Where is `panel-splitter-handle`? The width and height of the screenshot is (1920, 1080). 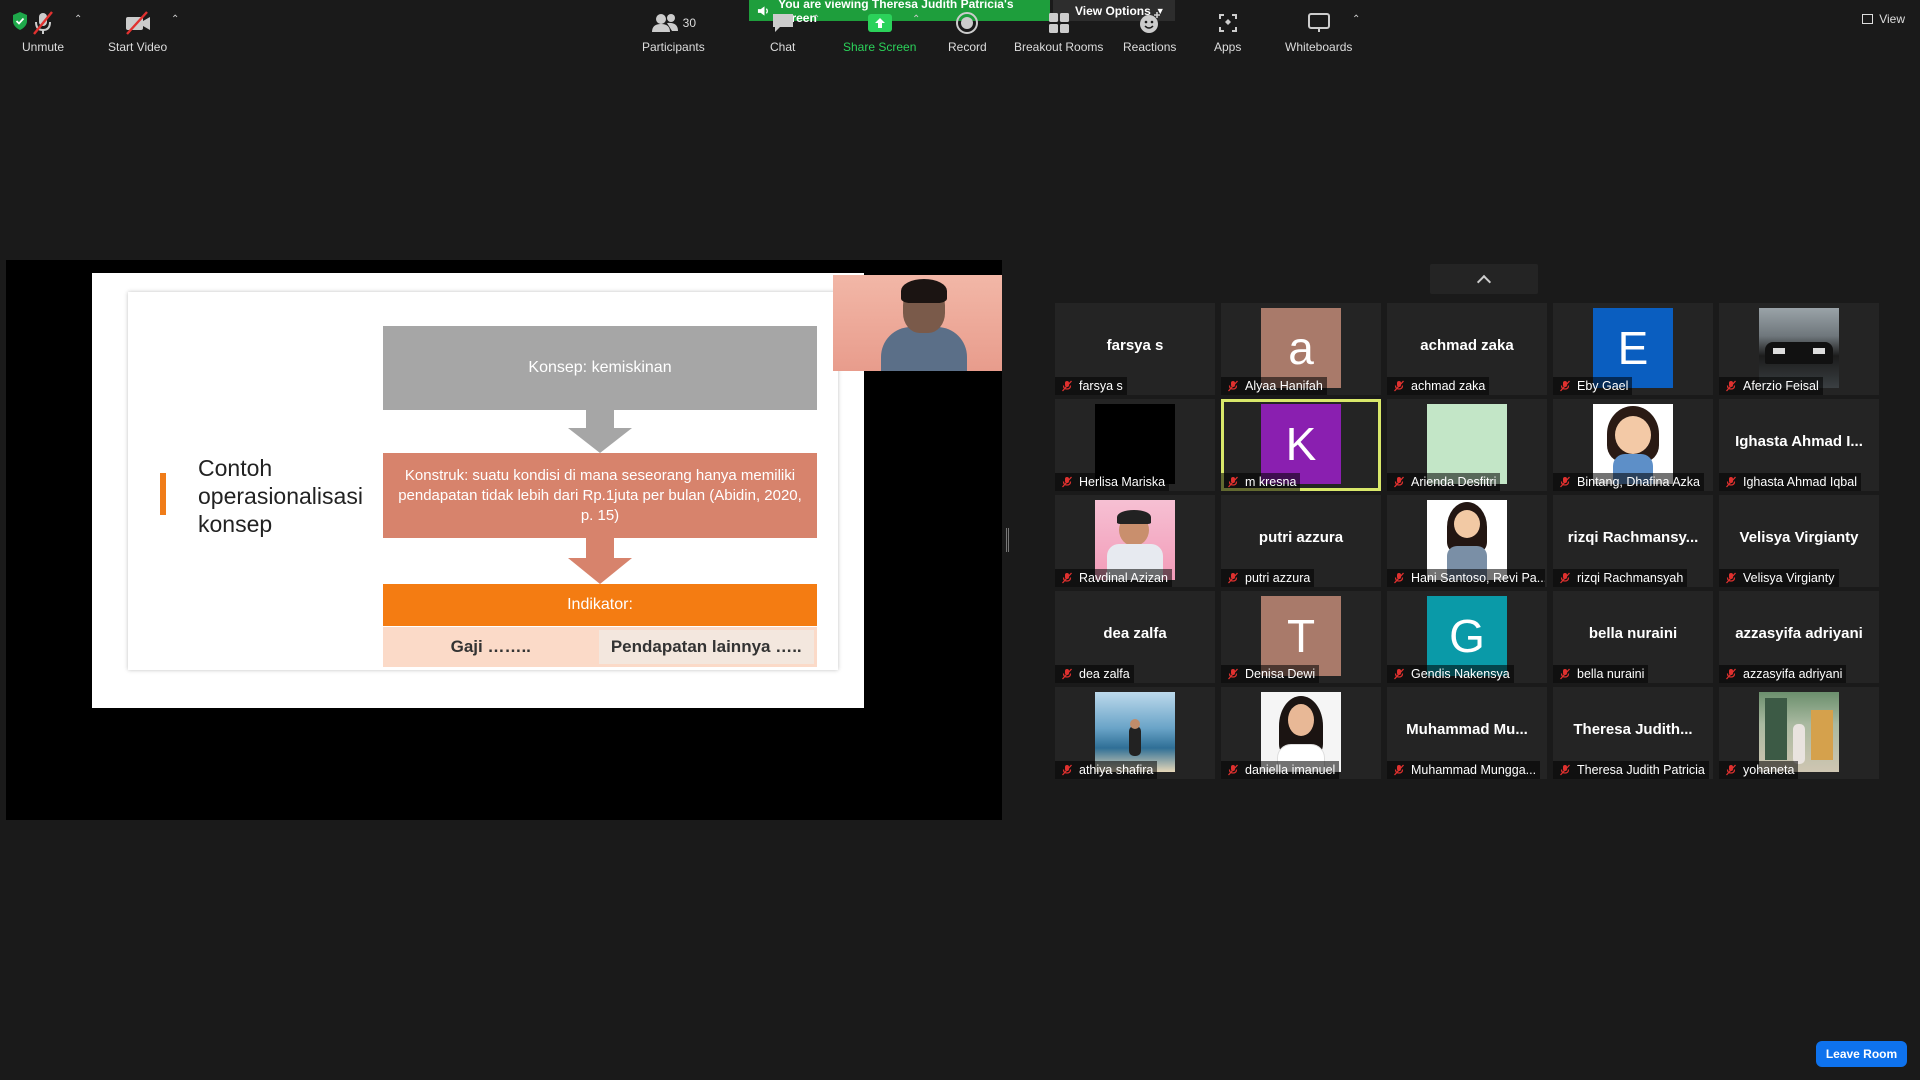
panel-splitter-handle is located at coordinates (1007, 540).